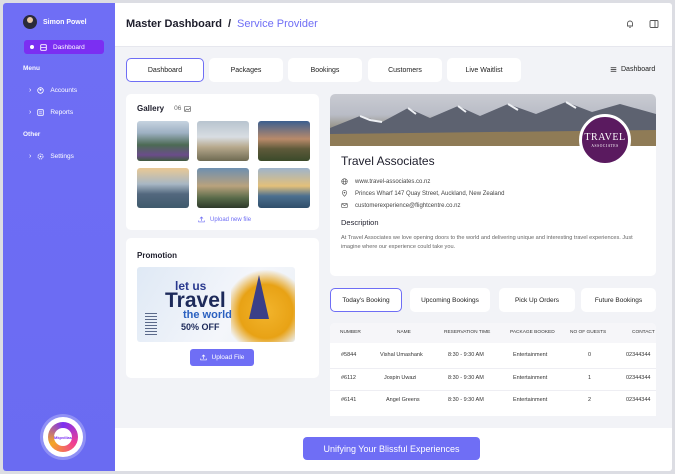  I want to click on page-title-main: Master Dashboard, so click(174, 24).